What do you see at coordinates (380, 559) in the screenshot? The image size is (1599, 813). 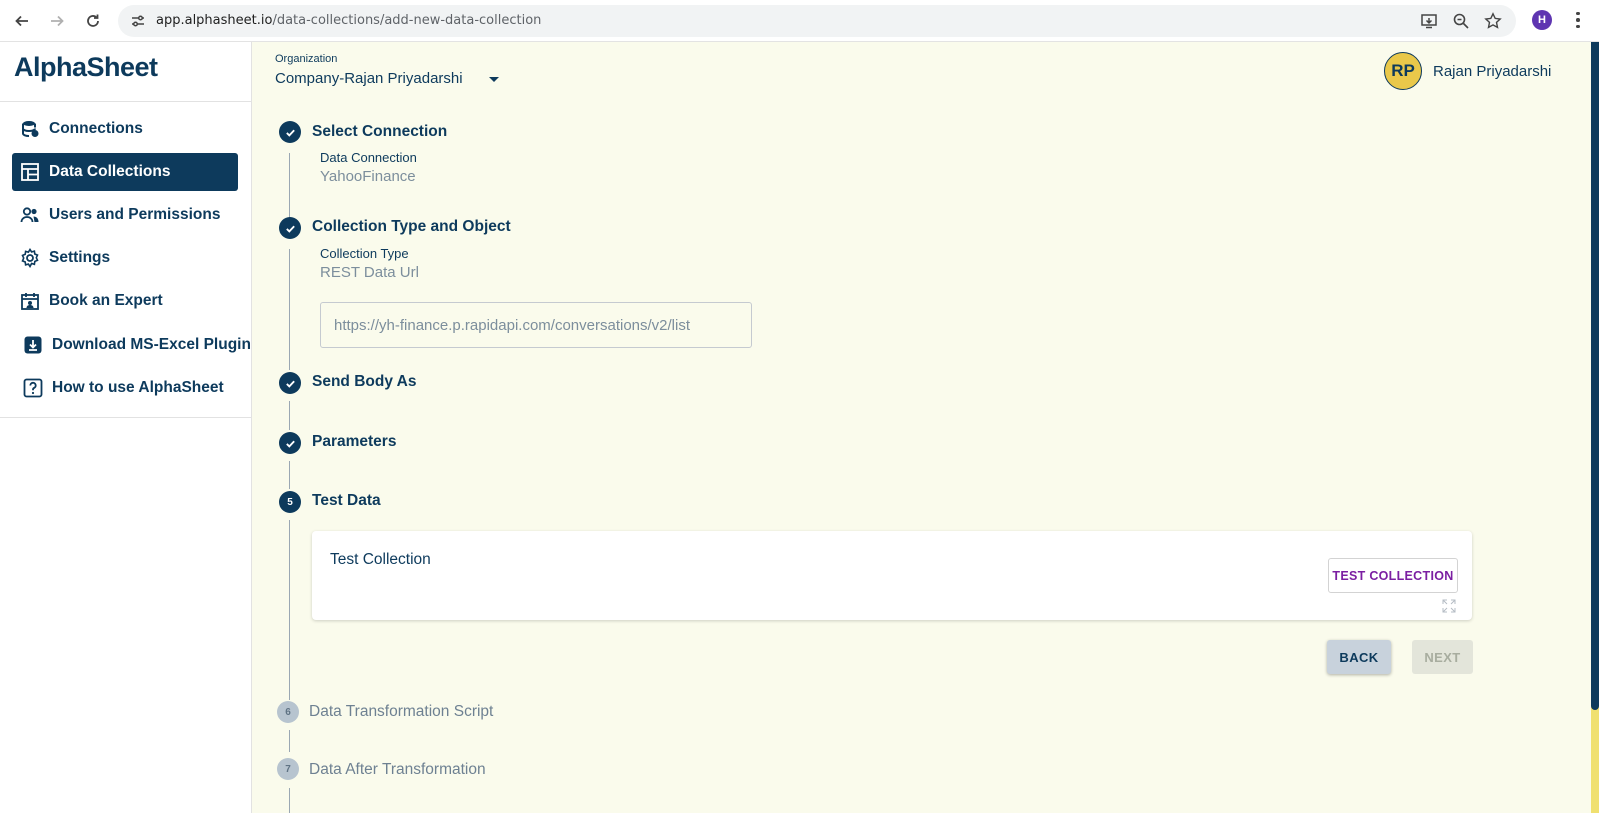 I see `test-collection-title: Test Collection` at bounding box center [380, 559].